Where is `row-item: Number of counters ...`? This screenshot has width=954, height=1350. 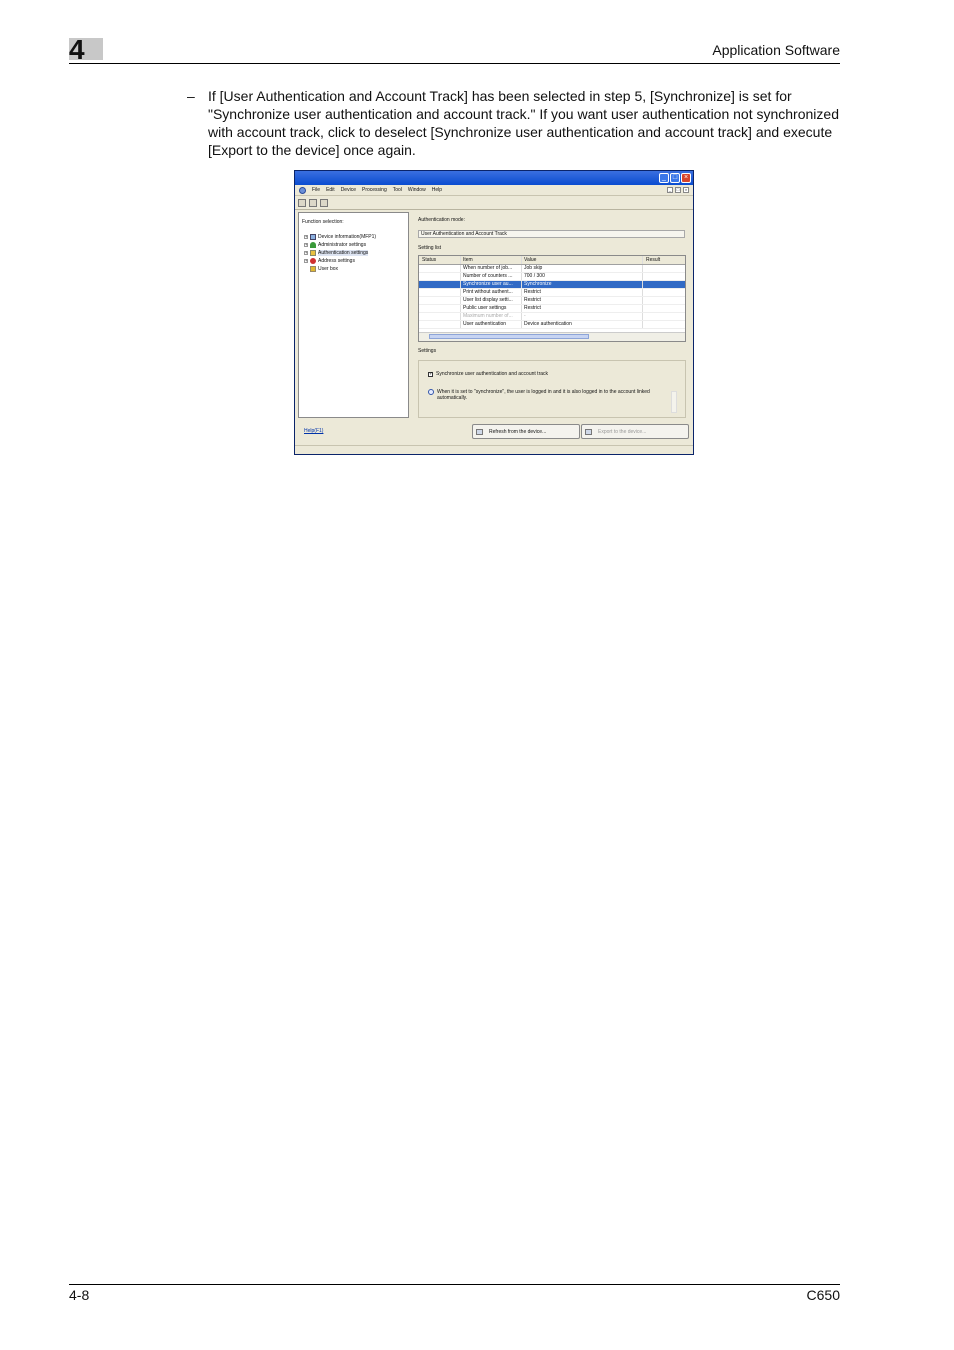 row-item: Number of counters ... is located at coordinates (491, 276).